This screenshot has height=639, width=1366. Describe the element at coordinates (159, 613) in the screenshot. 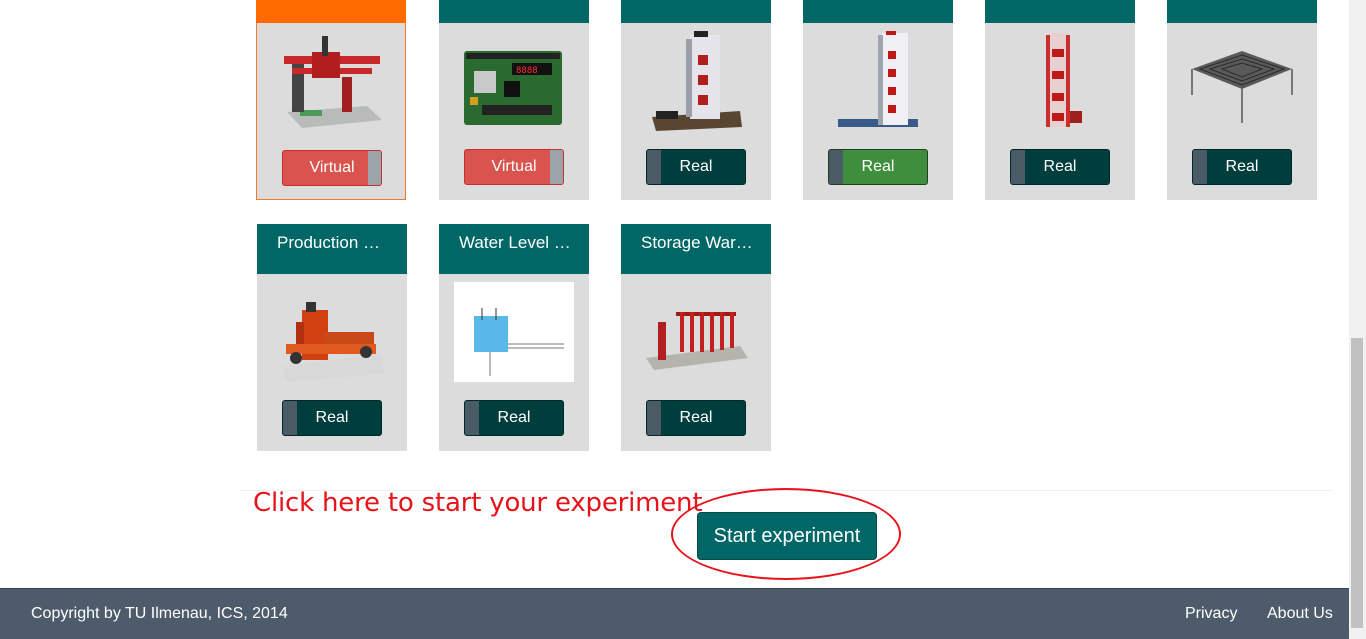

I see `copyright-text: Copyright by TU Ilmenau, ICS, 2014` at that location.